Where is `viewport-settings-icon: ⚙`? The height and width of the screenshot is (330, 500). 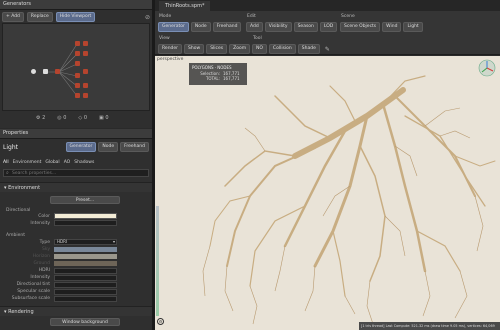
viewport-settings-icon: ⚙ is located at coordinates (160, 321).